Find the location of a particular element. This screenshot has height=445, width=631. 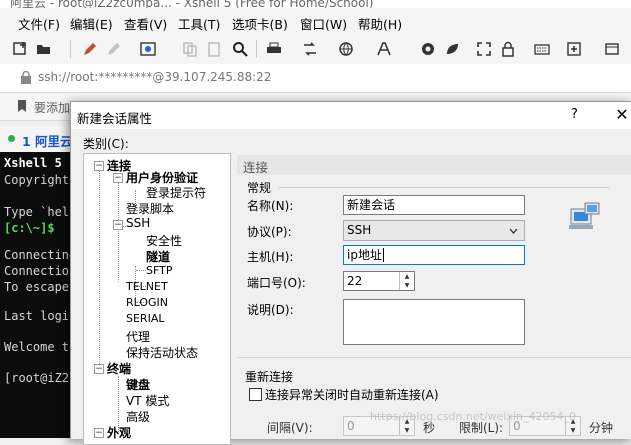

font-icon is located at coordinates (384, 49).